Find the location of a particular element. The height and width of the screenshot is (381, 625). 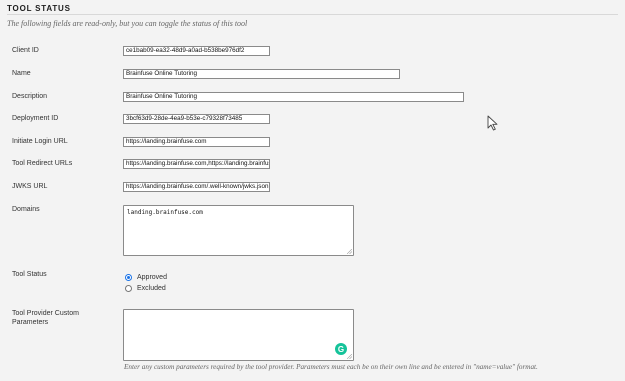

status-radio-approved: Approved is located at coordinates (146, 277).